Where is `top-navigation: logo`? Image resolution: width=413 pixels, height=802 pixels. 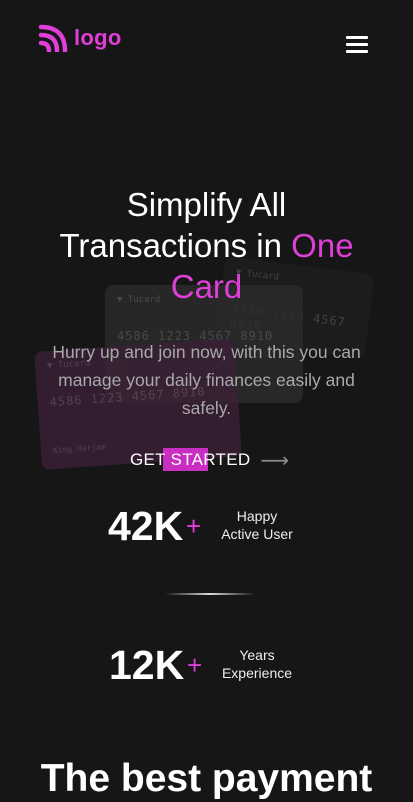
top-navigation: logo is located at coordinates (206, 40).